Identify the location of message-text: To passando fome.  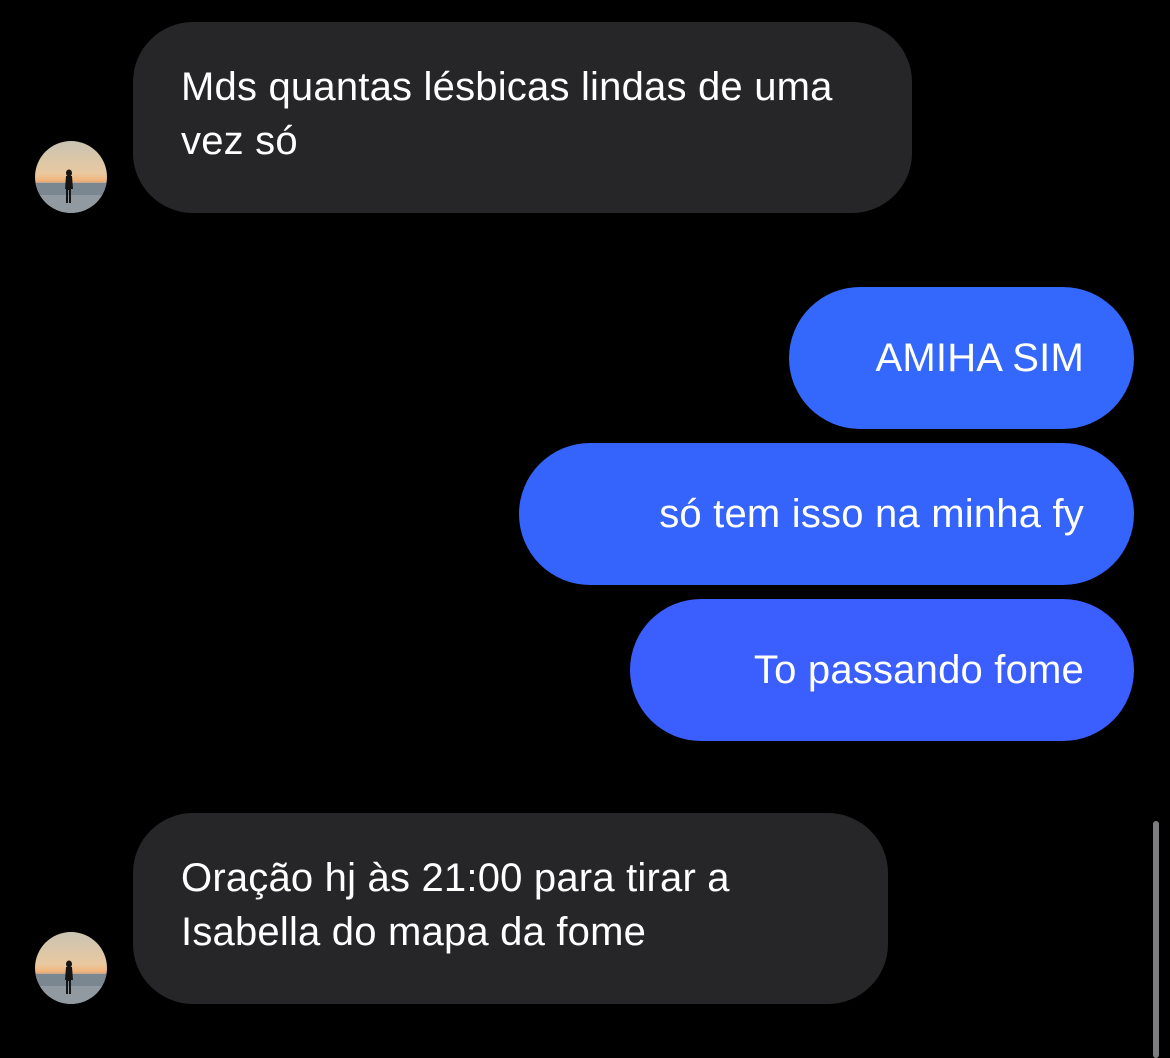
(918, 670).